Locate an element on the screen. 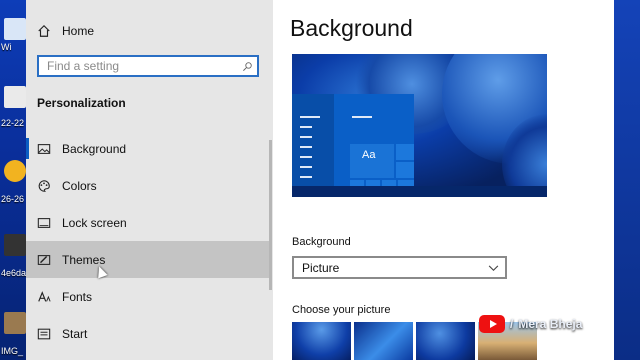 The width and height of the screenshot is (640, 360). chevron-down-icon is located at coordinates (493, 268).